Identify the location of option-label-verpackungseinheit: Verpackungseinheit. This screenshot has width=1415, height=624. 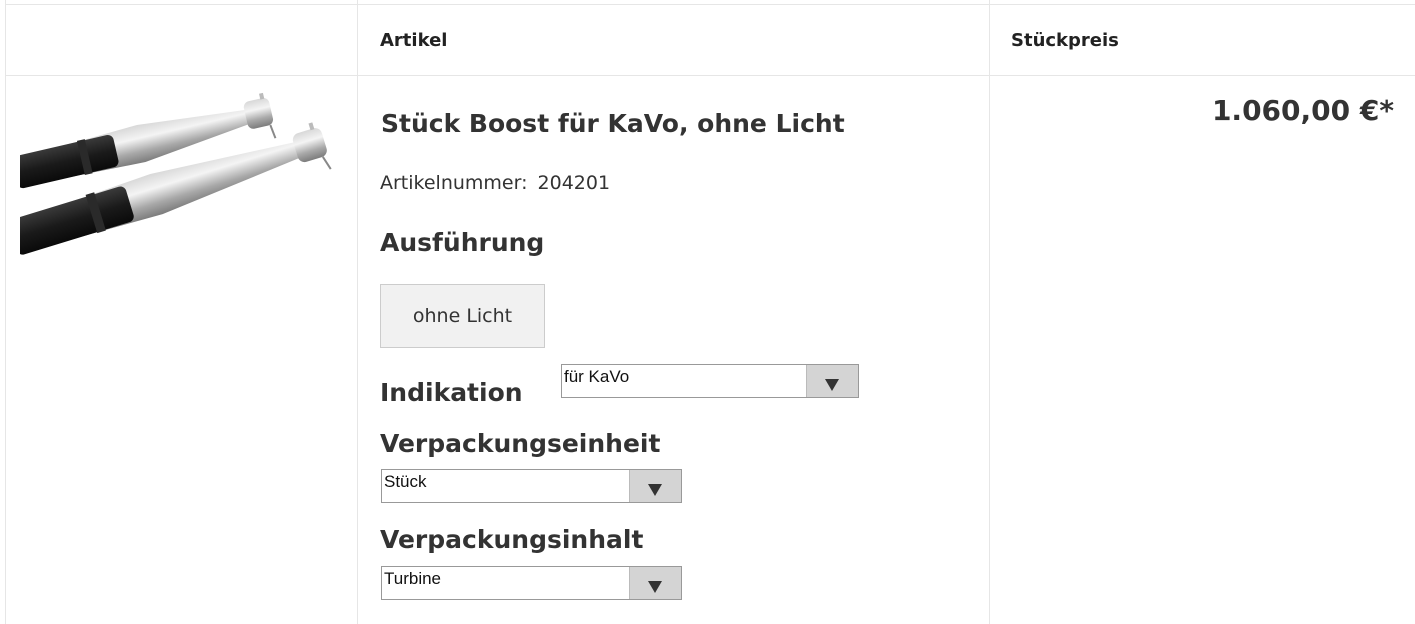
(520, 443).